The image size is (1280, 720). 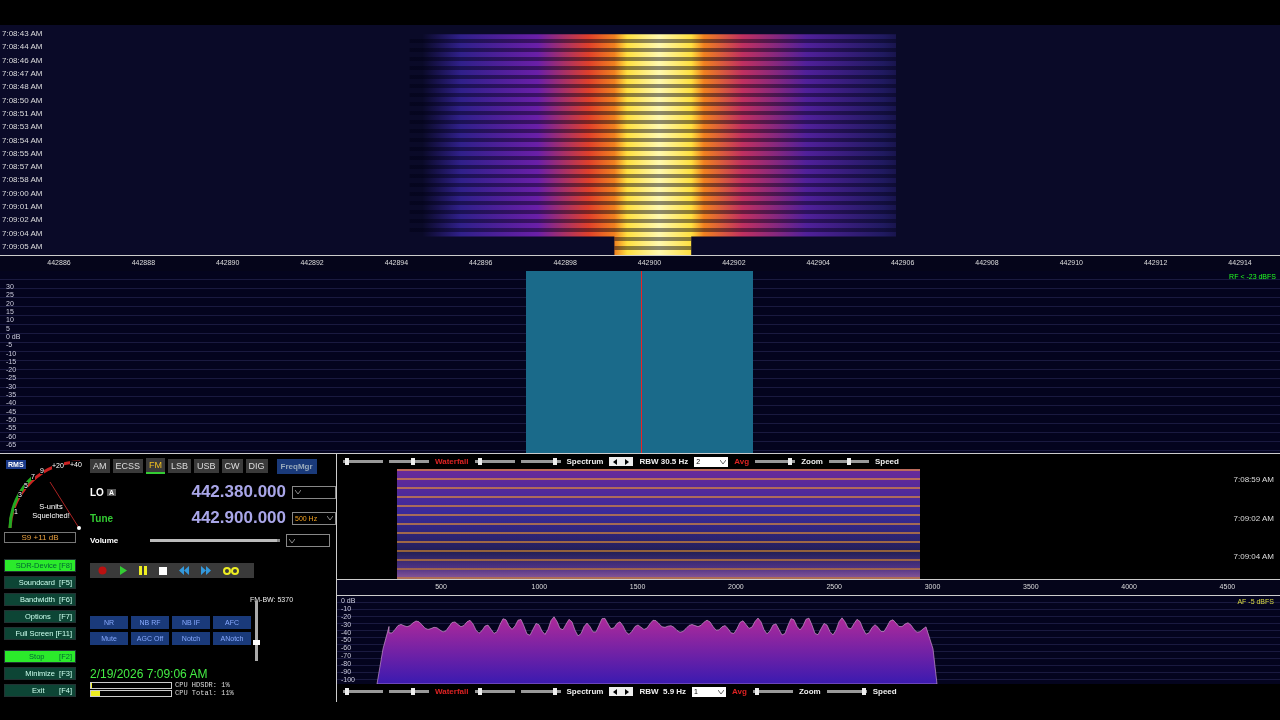 What do you see at coordinates (296, 466) in the screenshot?
I see `frequency-manager-button: FreqMgr` at bounding box center [296, 466].